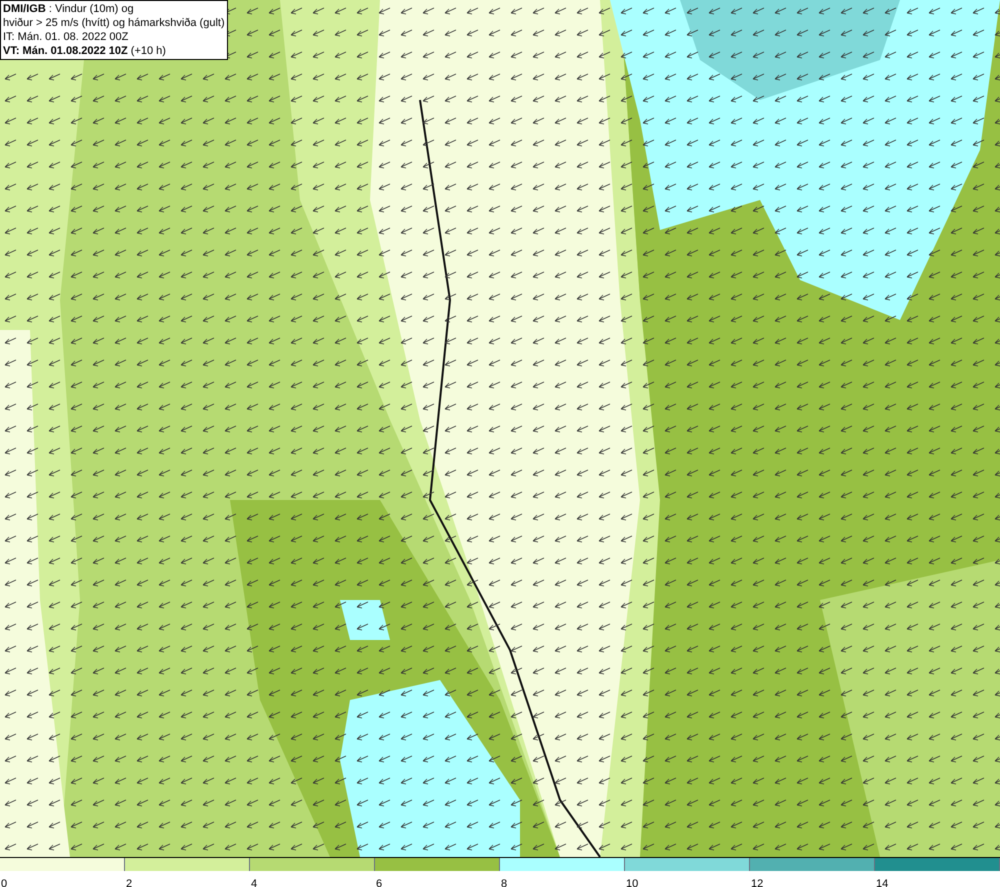  What do you see at coordinates (85, 51) in the screenshot?
I see `title-line: VT: Mán. 01.08.2022 10Z (+10 h)` at bounding box center [85, 51].